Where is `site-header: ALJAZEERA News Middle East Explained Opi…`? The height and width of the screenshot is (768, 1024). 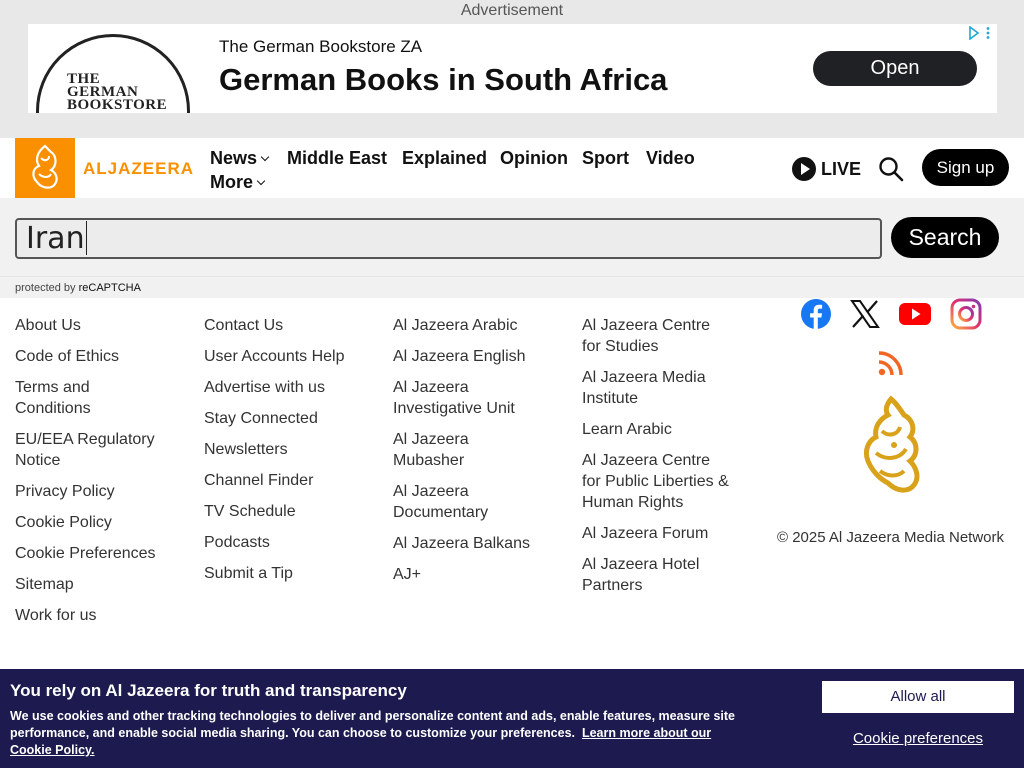
site-header: ALJAZEERA News Middle East Explained Opi… is located at coordinates (512, 168).